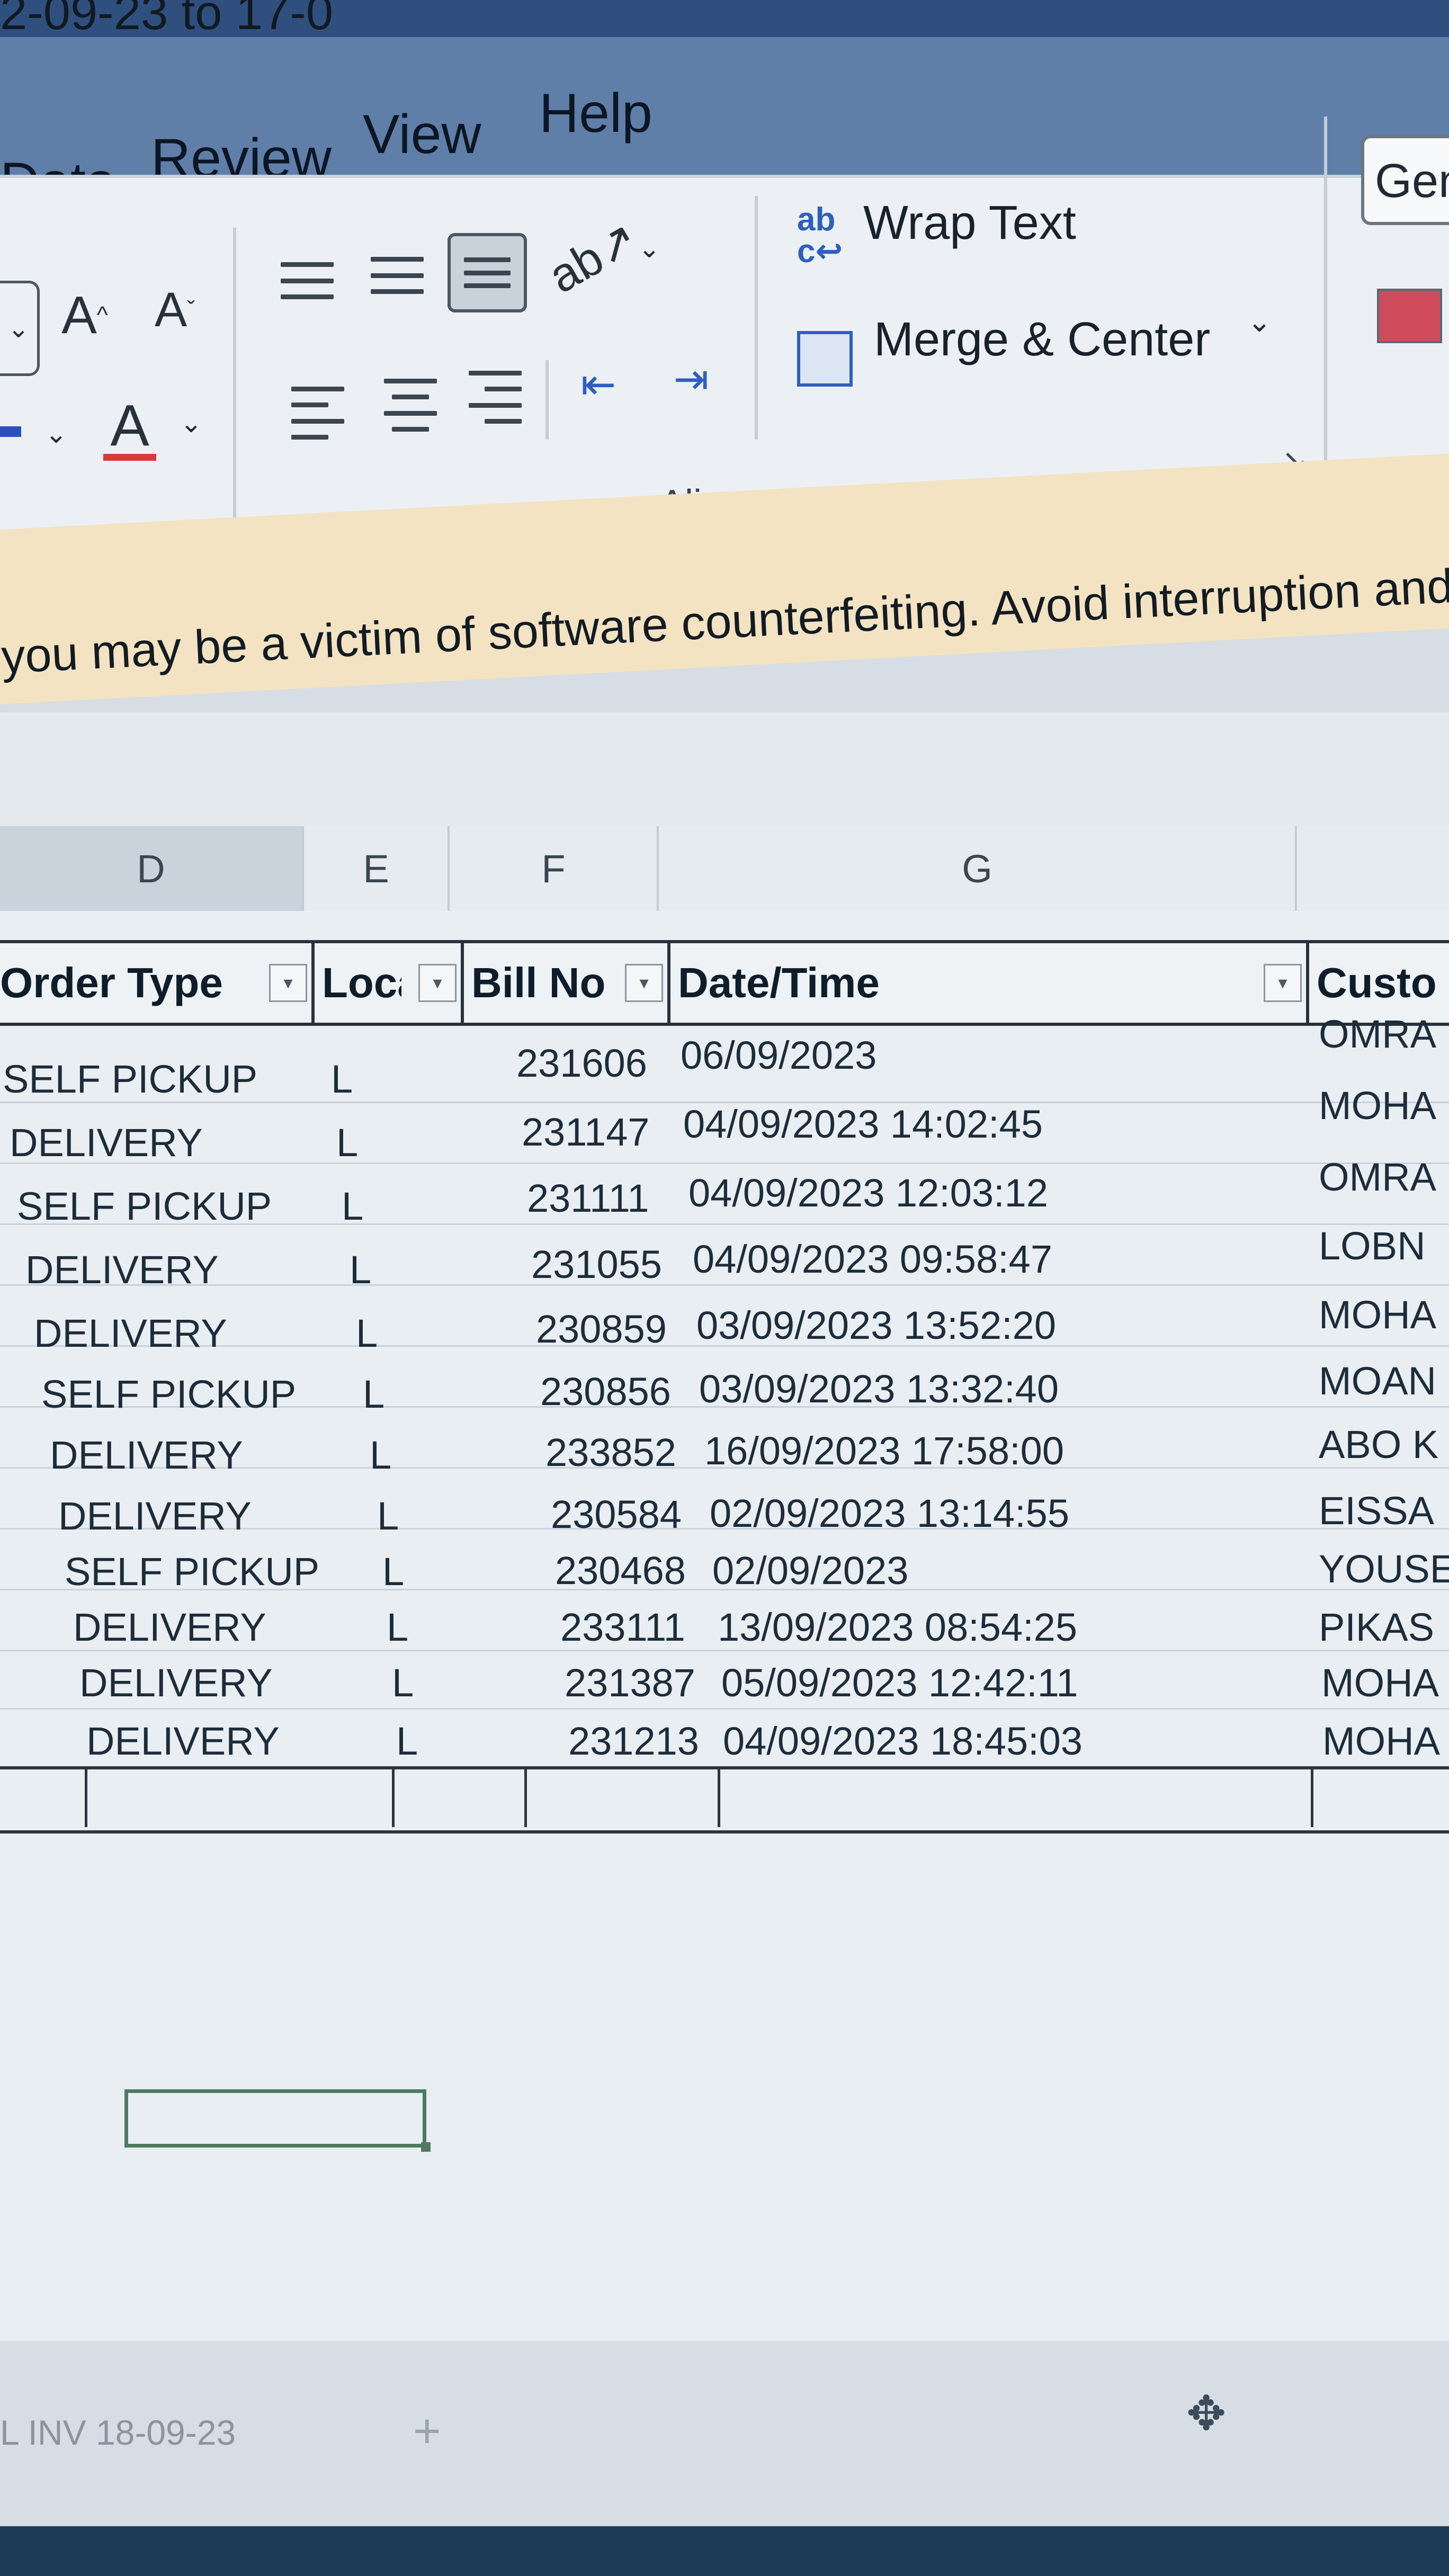 The width and height of the screenshot is (1449, 2576). I want to click on cell-bill-no: 231213, so click(633, 1741).